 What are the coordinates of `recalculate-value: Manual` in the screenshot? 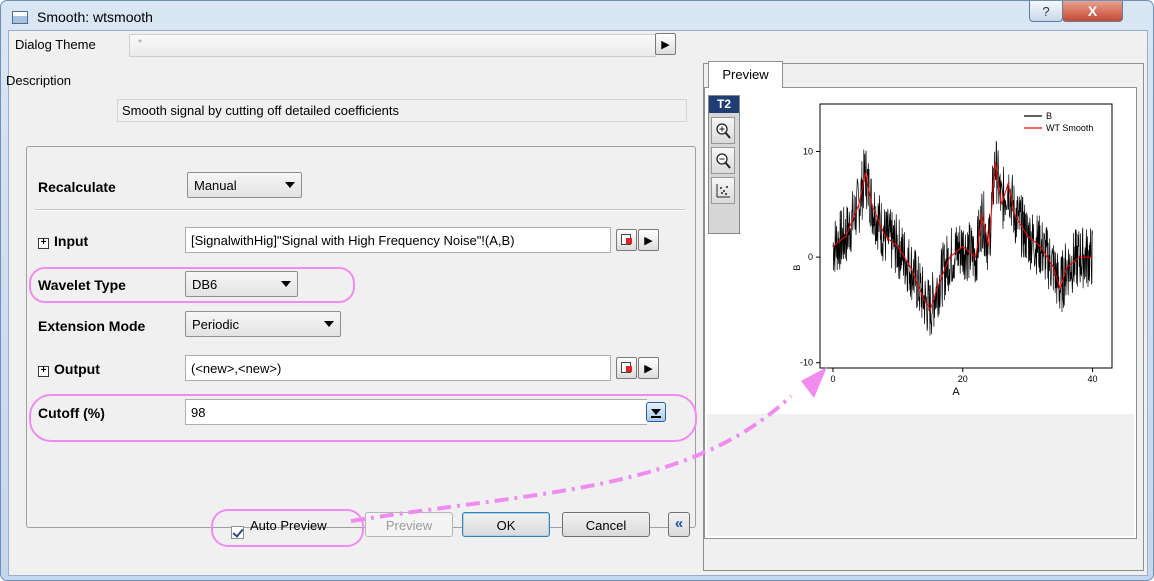 It's located at (215, 185).